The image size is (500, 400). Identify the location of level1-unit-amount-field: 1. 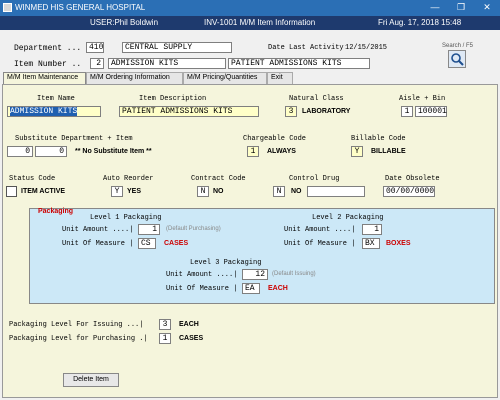
(149, 229).